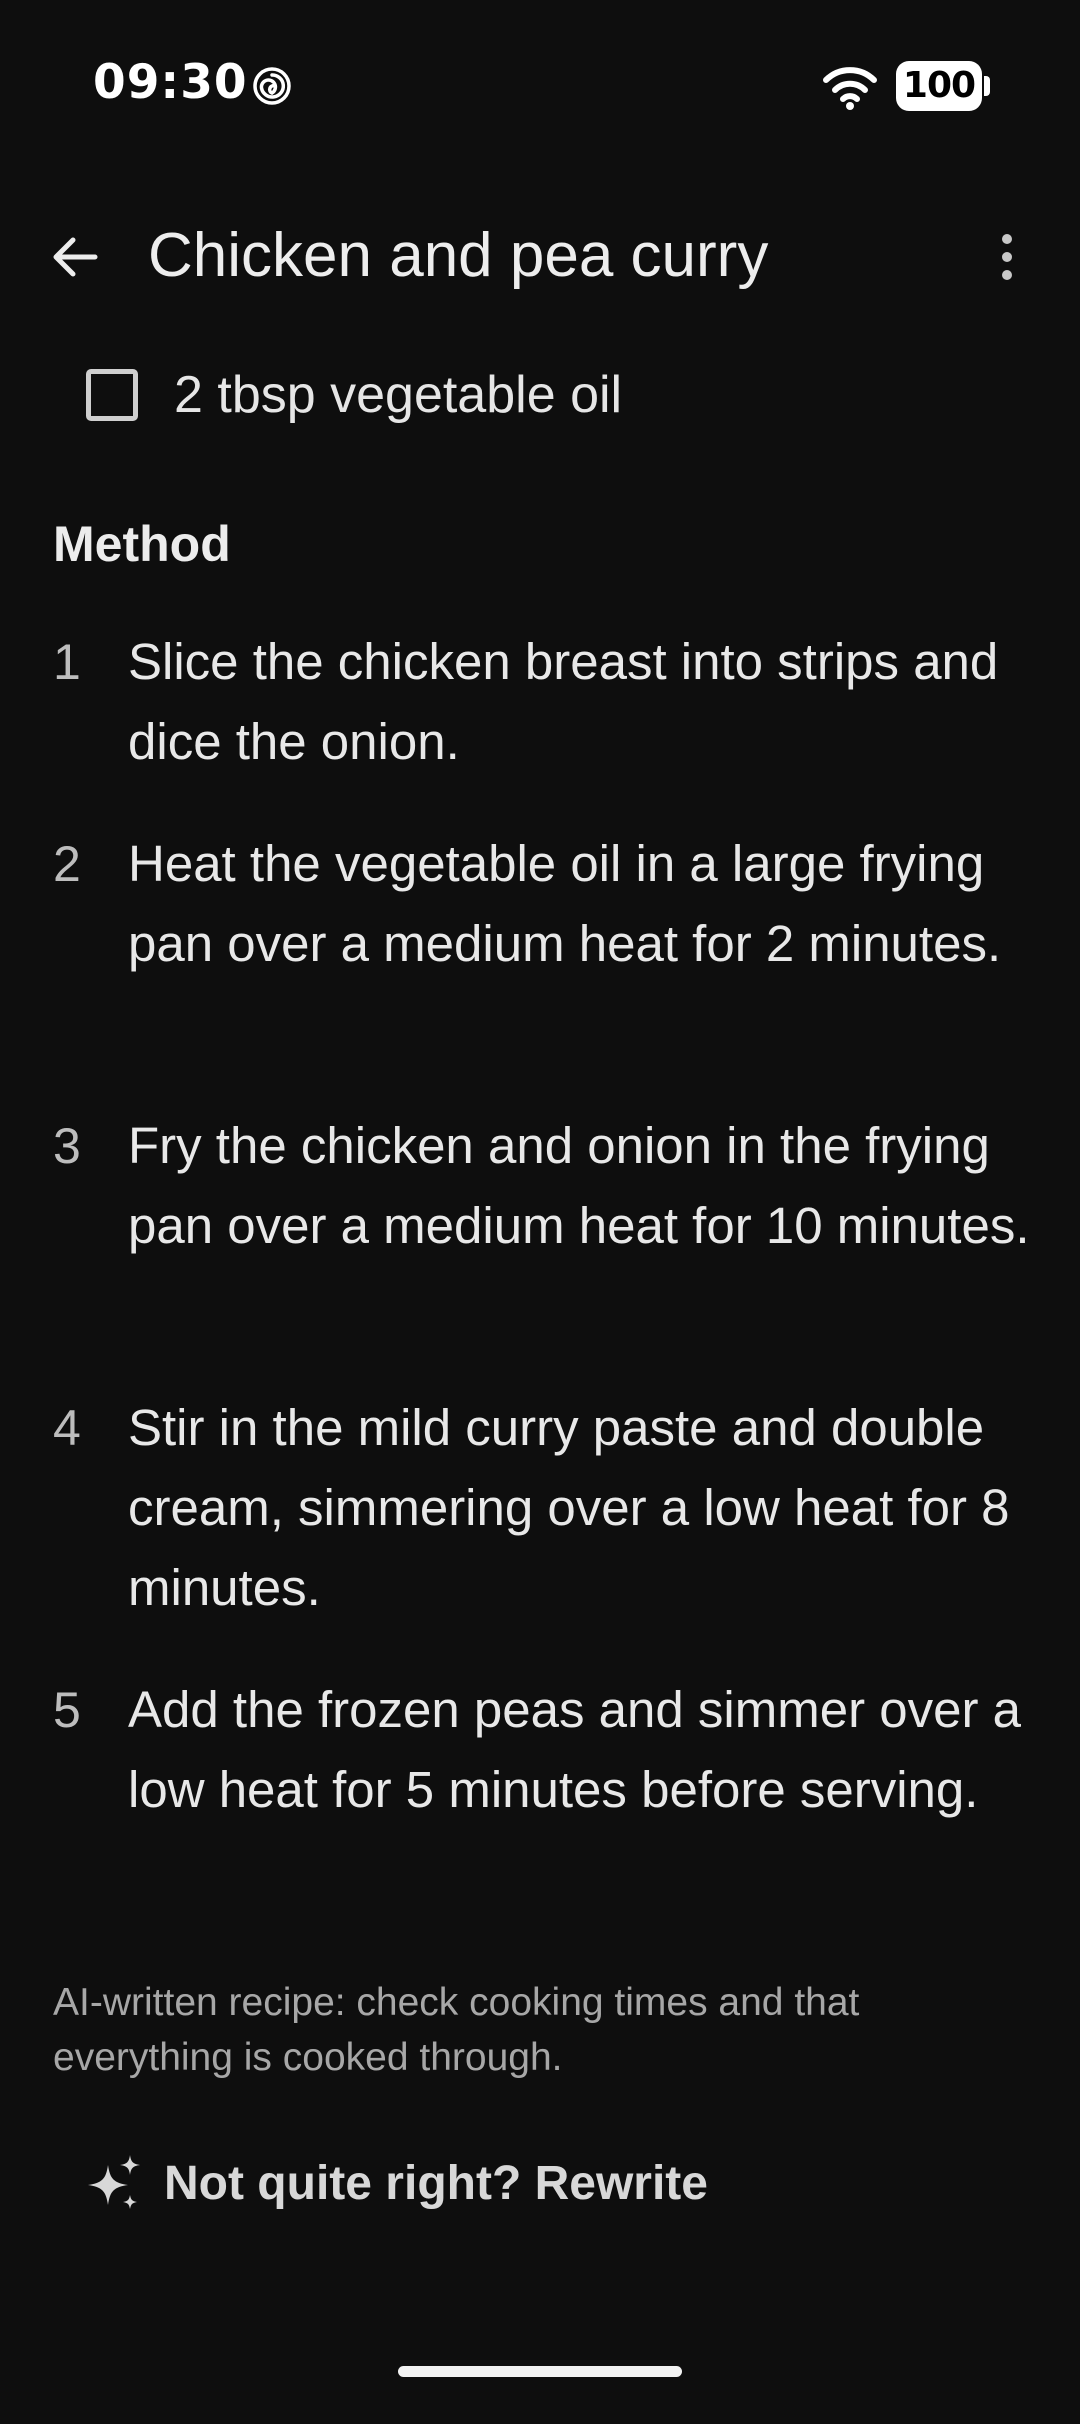 This screenshot has height=2424, width=1080. Describe the element at coordinates (540, 85) in the screenshot. I see `status-bar: 09:30 100` at that location.